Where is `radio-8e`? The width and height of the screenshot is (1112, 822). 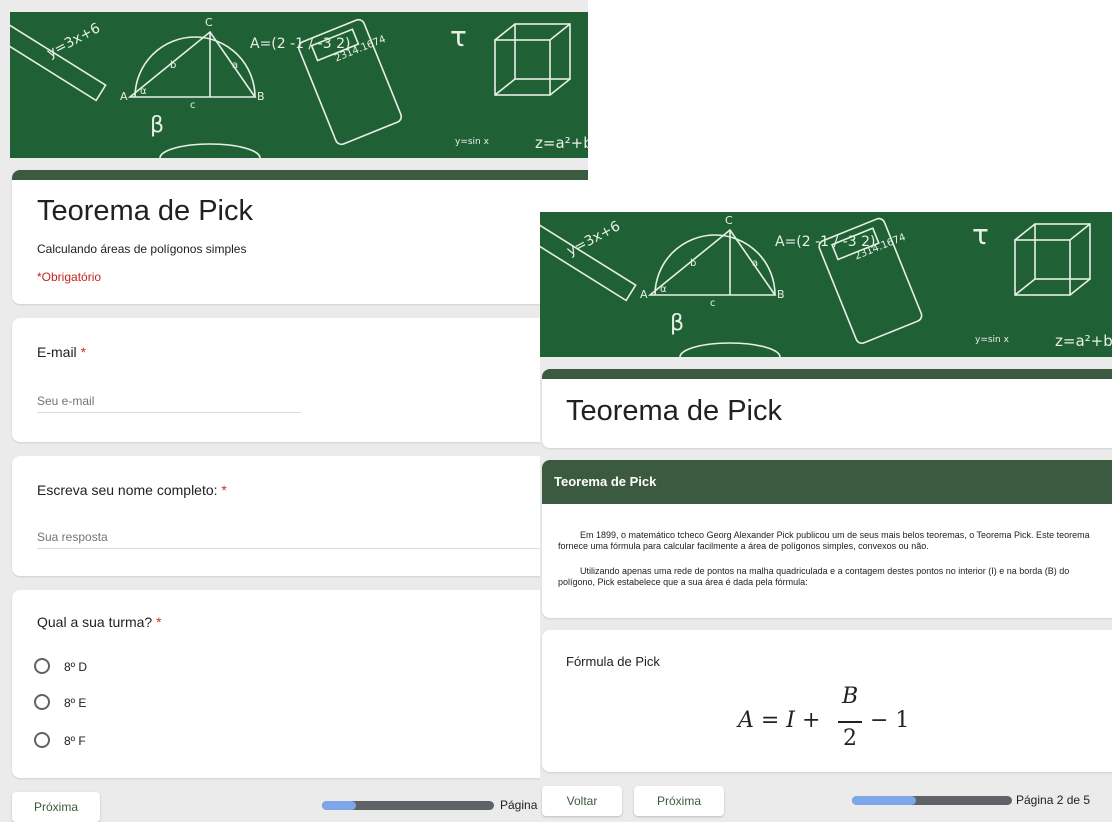 radio-8e is located at coordinates (42, 702).